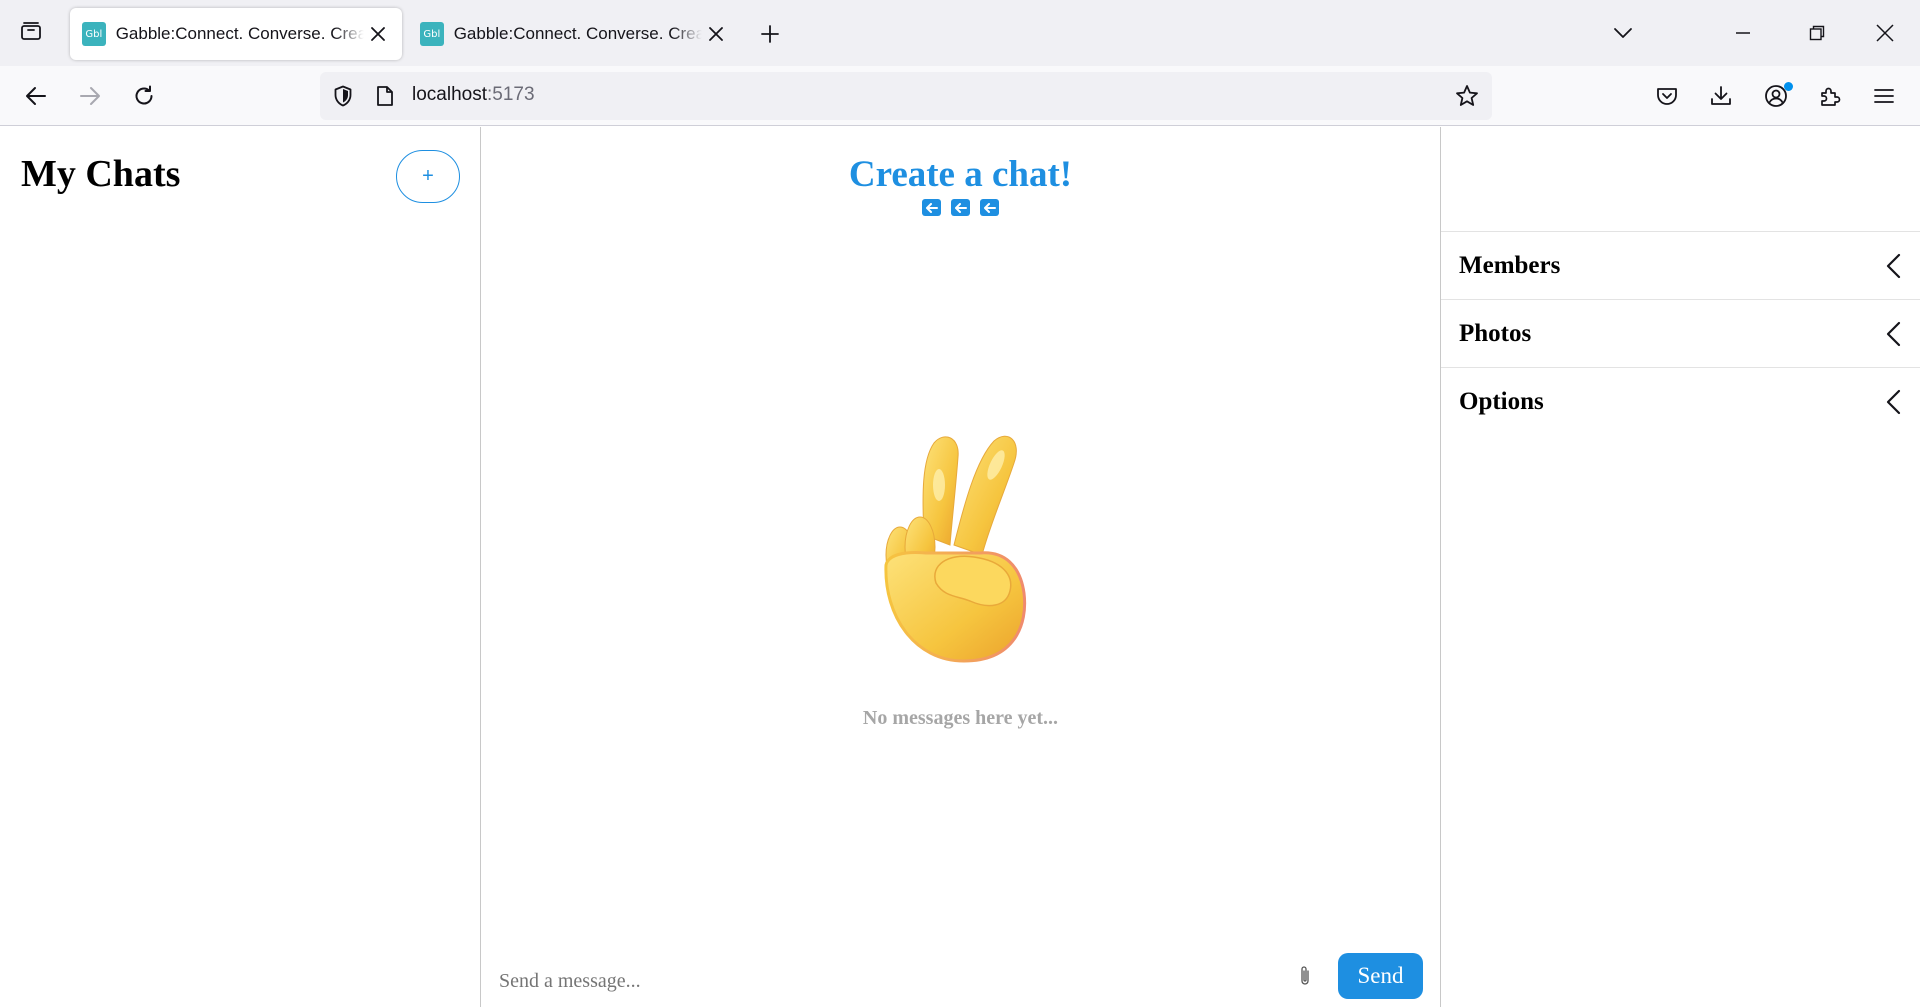  I want to click on accordion-options: Options, so click(1680, 402).